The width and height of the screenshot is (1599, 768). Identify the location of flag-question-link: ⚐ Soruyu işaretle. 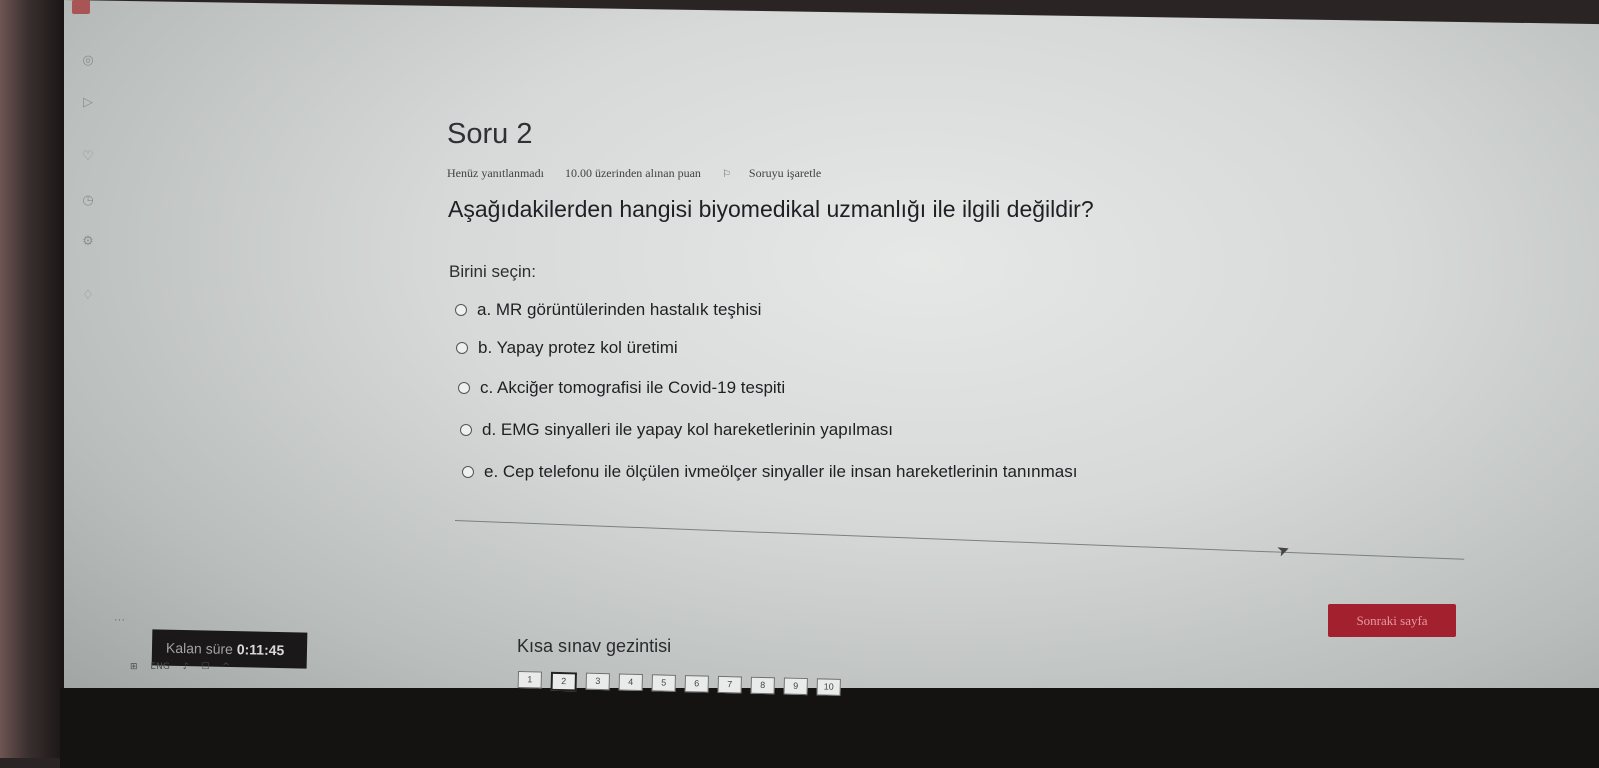
(780, 173).